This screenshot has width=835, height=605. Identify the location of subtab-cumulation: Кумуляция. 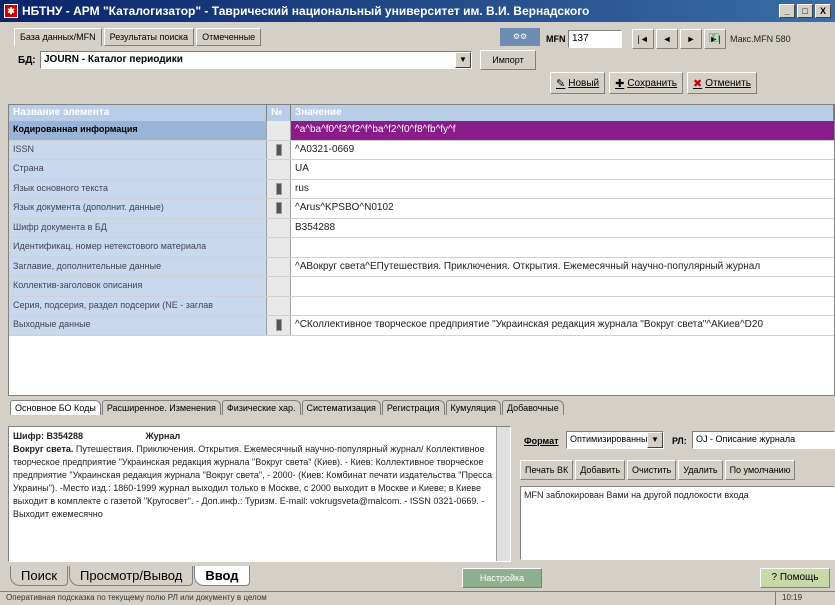
(473, 407).